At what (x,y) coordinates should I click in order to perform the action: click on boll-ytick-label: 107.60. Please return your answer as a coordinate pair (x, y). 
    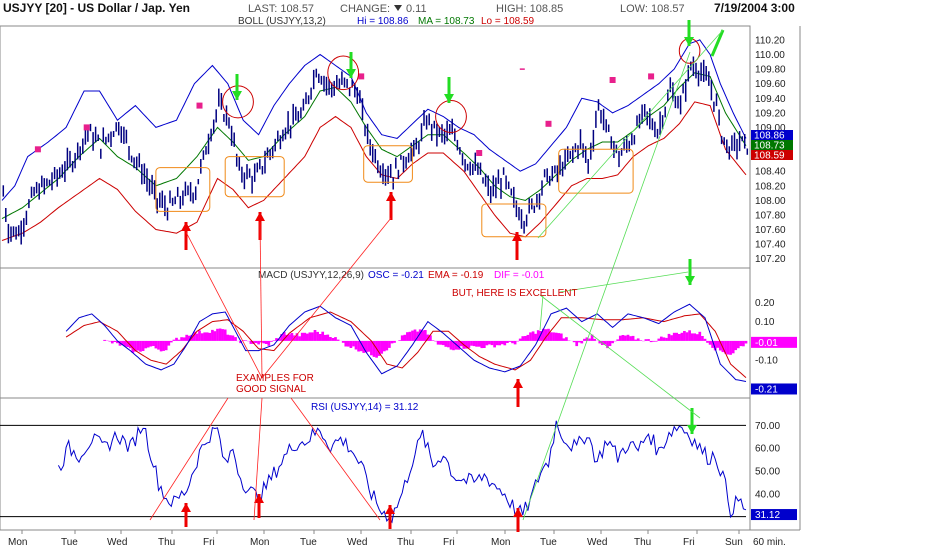
    Looking at the image, I should click on (770, 230).